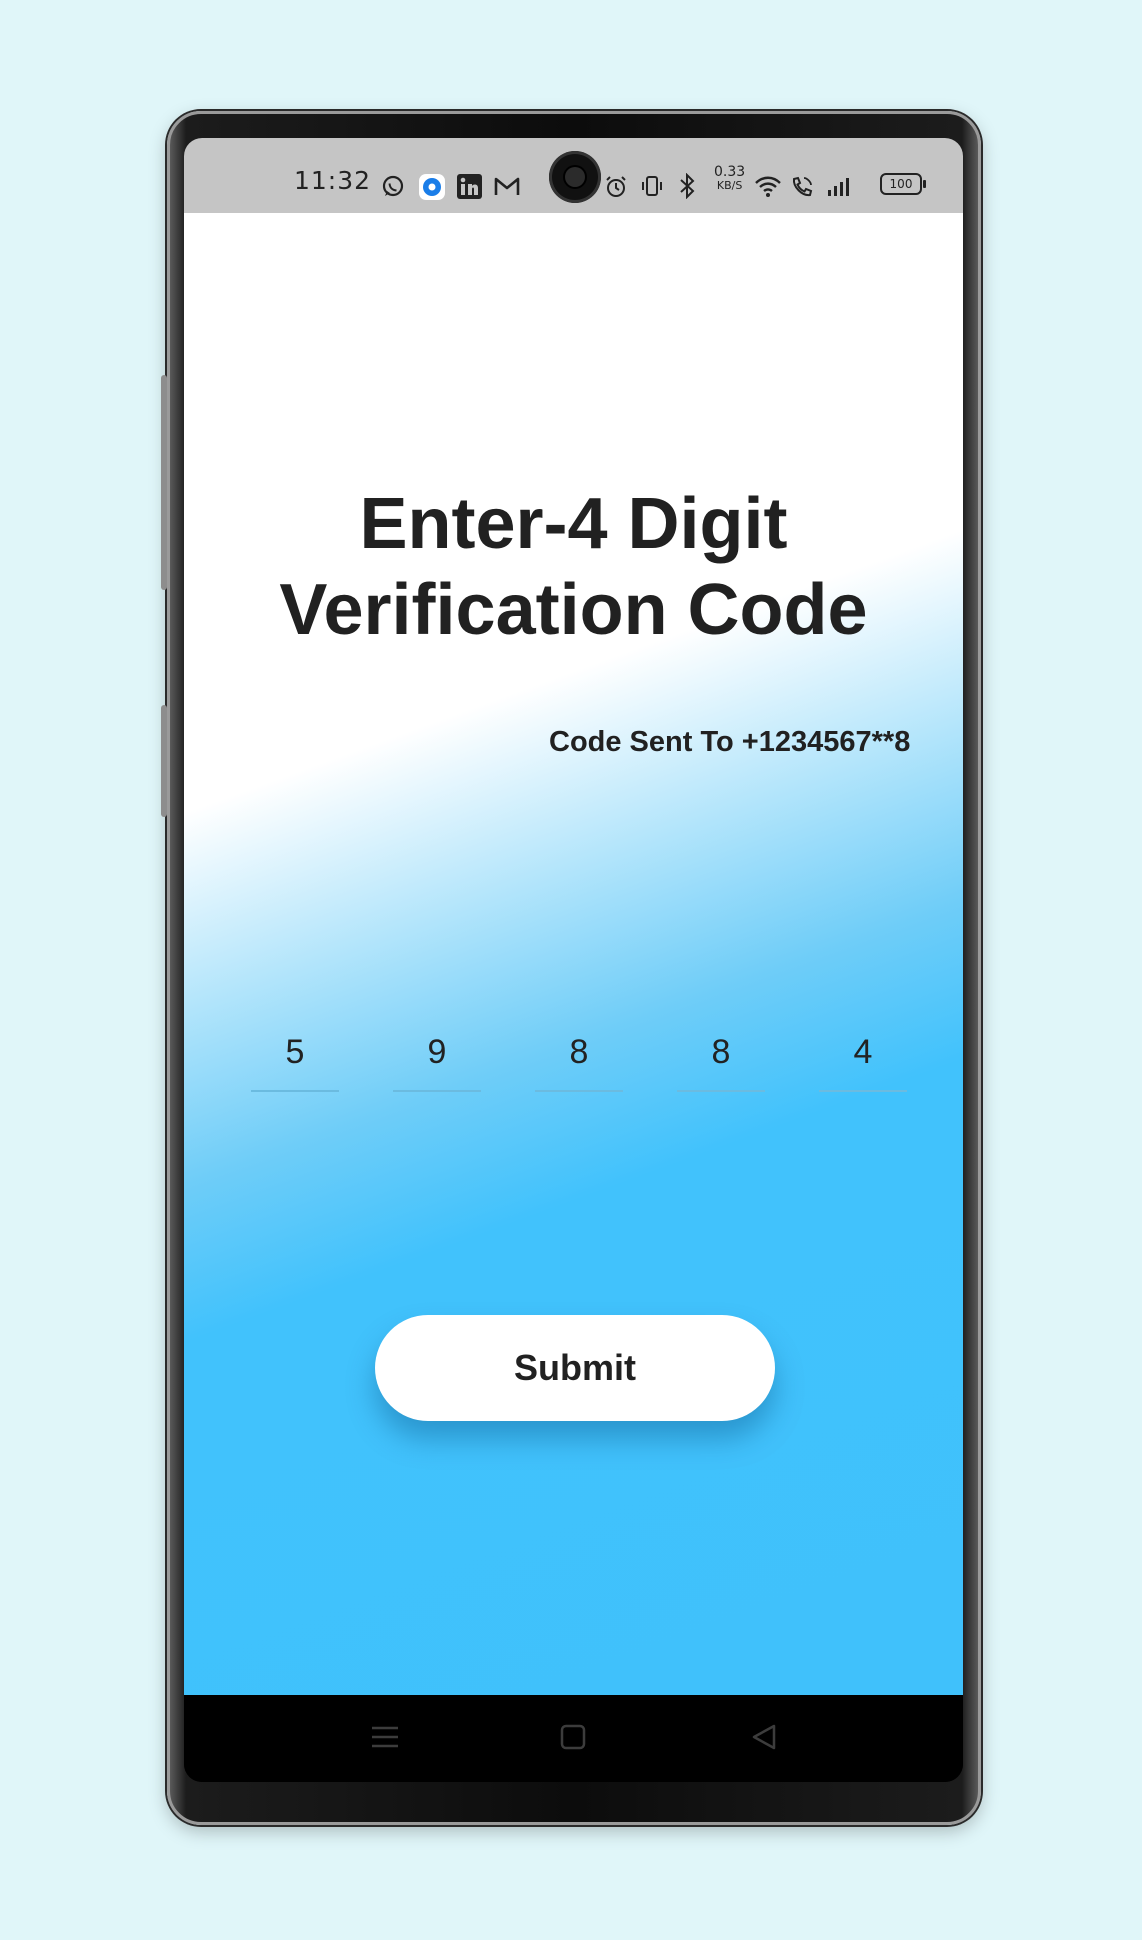 The height and width of the screenshot is (1940, 1142). What do you see at coordinates (730, 172) in the screenshot?
I see `net-speed-value: 0.33` at bounding box center [730, 172].